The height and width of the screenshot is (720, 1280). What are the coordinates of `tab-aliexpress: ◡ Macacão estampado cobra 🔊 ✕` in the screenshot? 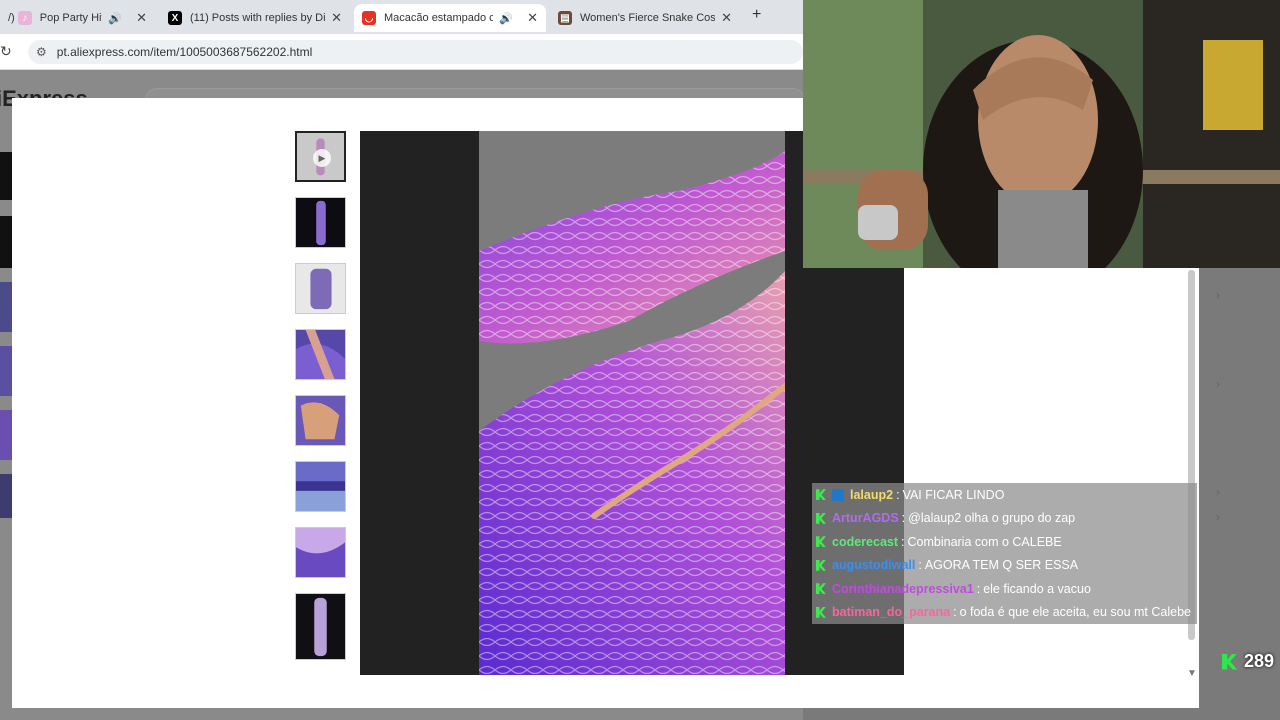 It's located at (450, 18).